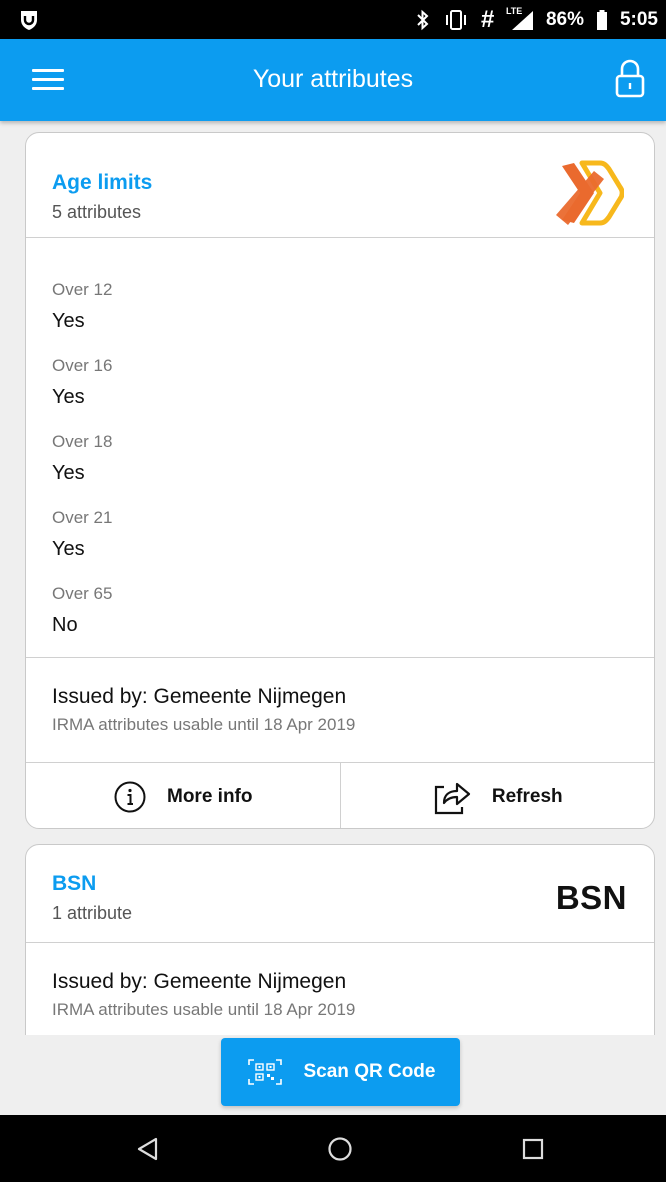 Image resolution: width=666 pixels, height=1182 pixels. Describe the element at coordinates (564, 19) in the screenshot. I see `battery-percent: 86%` at that location.